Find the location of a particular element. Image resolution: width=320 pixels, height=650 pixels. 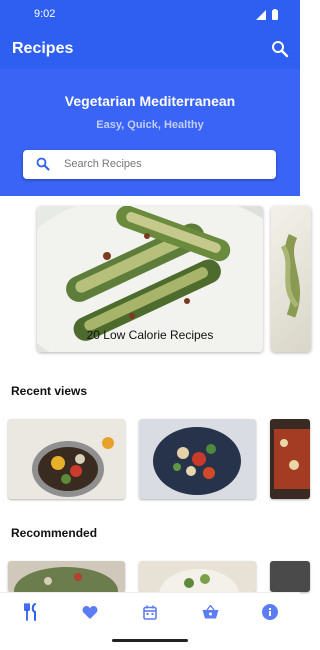

info-icon is located at coordinates (270, 612).